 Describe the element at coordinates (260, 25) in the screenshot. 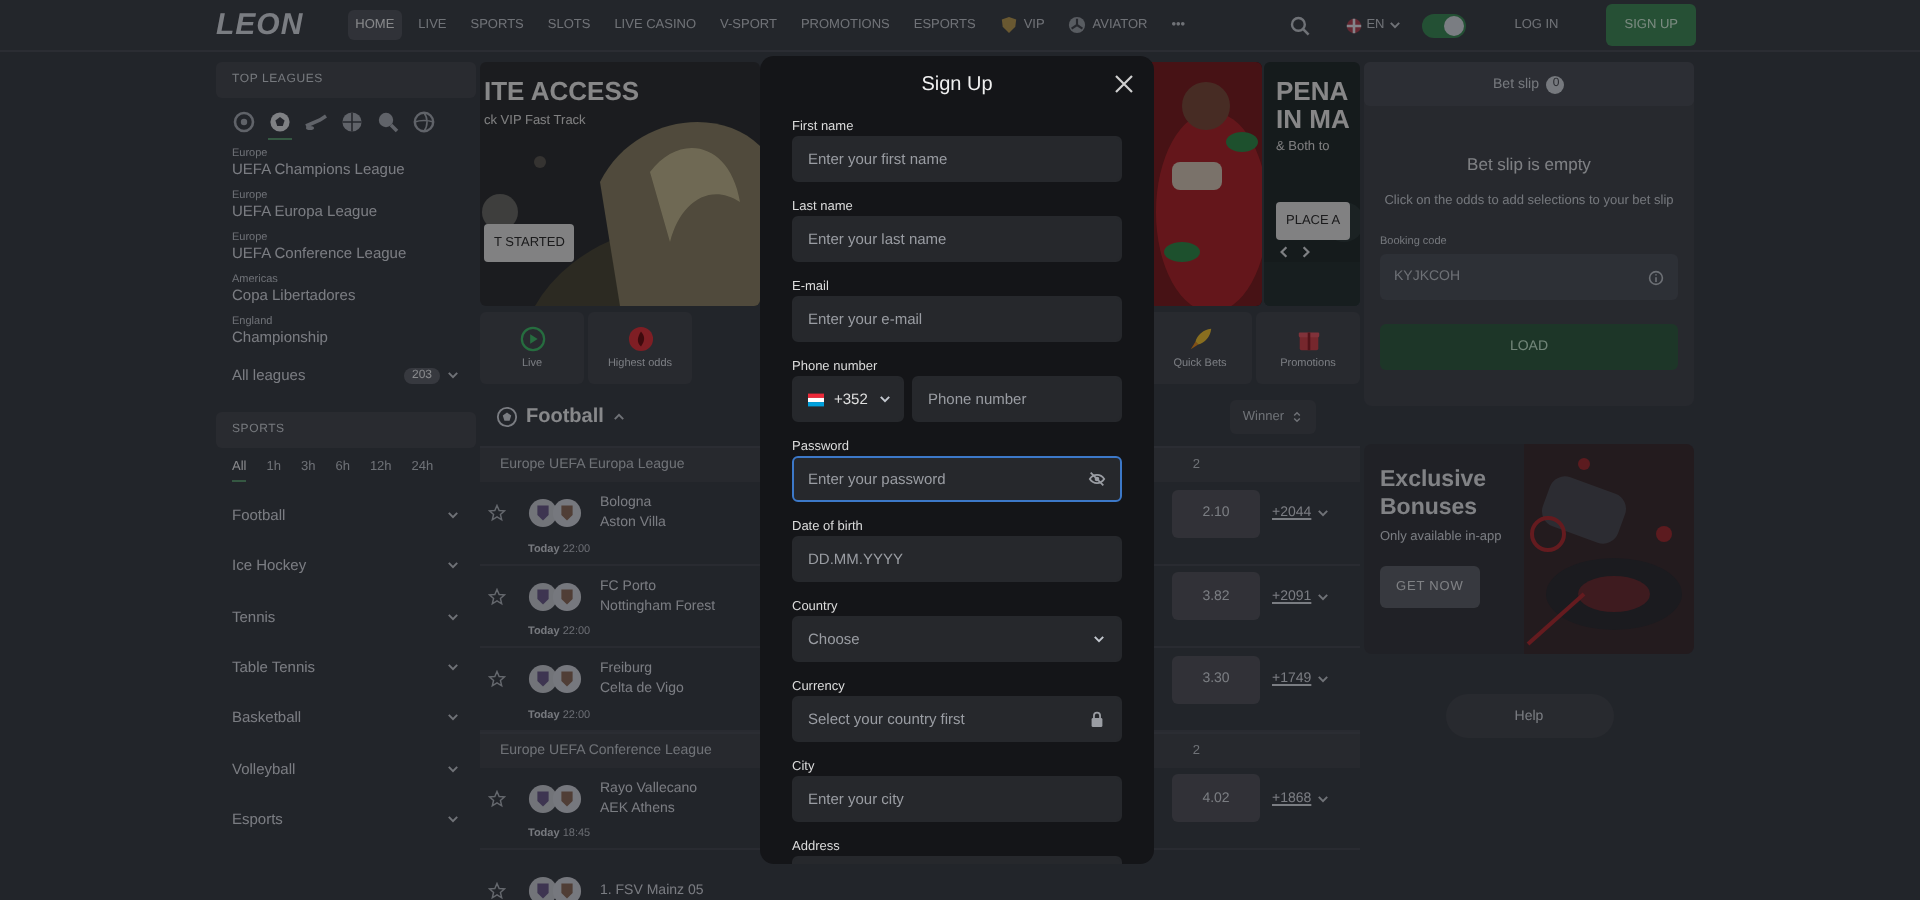

I see `logo: LEON` at that location.